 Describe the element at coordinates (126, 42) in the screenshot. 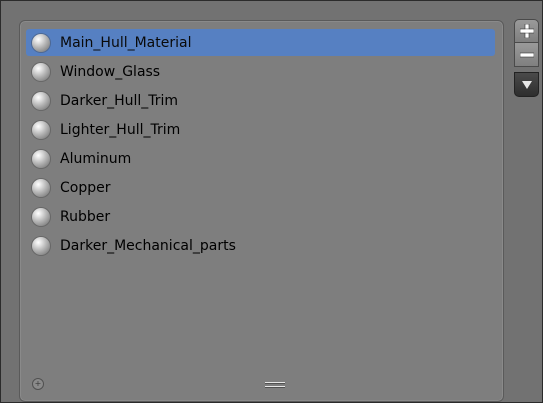

I see `material-slot-label: Main_Hull_Material` at that location.